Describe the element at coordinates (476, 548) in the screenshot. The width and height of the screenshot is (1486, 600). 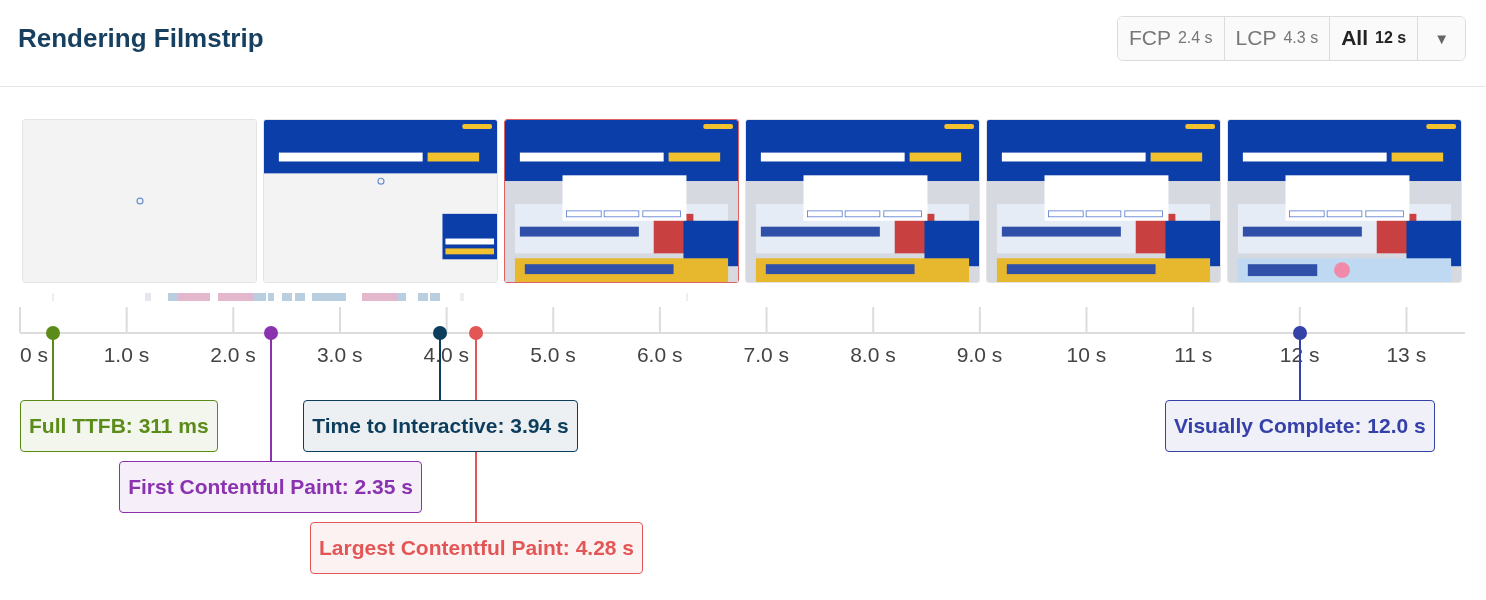
I see `milestone-label: Largest Contentful Paint: 4.28 s` at that location.